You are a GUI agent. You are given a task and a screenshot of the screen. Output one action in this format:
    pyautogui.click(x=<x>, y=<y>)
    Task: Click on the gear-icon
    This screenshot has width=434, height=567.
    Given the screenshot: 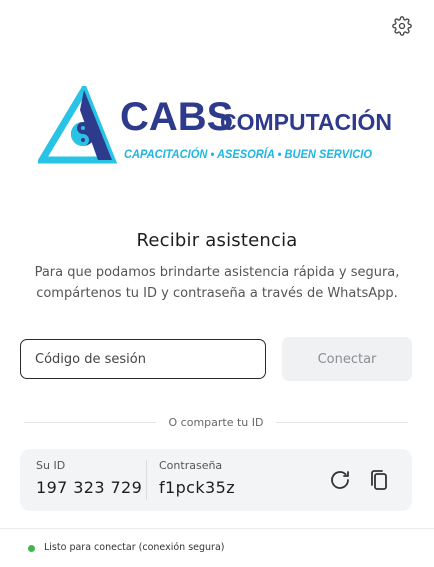 What is the action you would take?
    pyautogui.click(x=402, y=26)
    